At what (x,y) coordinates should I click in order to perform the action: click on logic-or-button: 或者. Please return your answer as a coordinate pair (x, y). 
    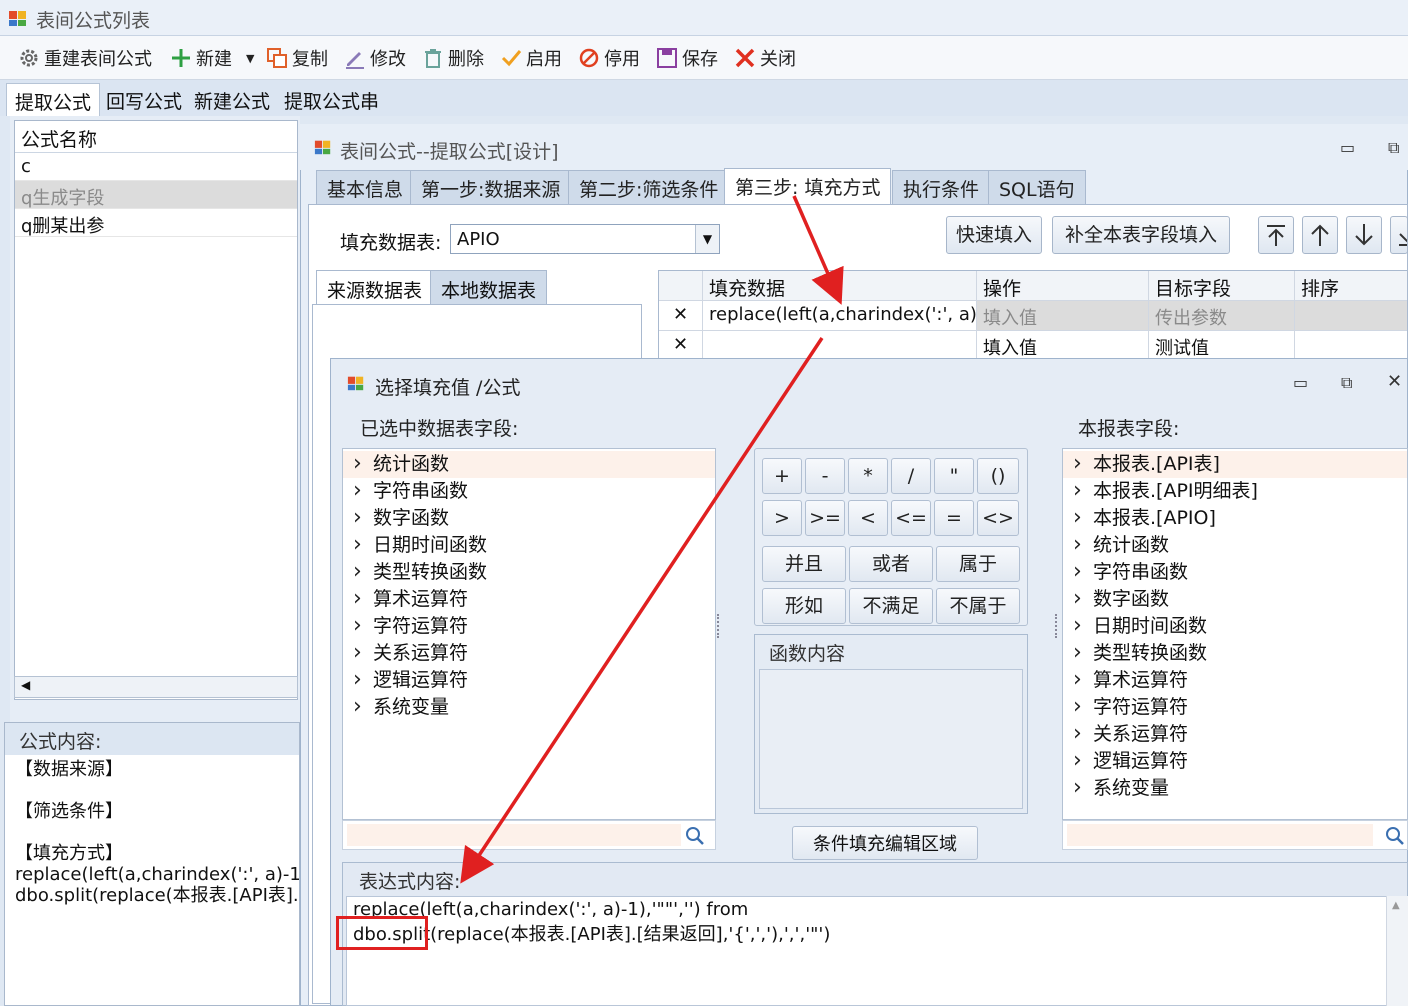
    Looking at the image, I should click on (891, 564).